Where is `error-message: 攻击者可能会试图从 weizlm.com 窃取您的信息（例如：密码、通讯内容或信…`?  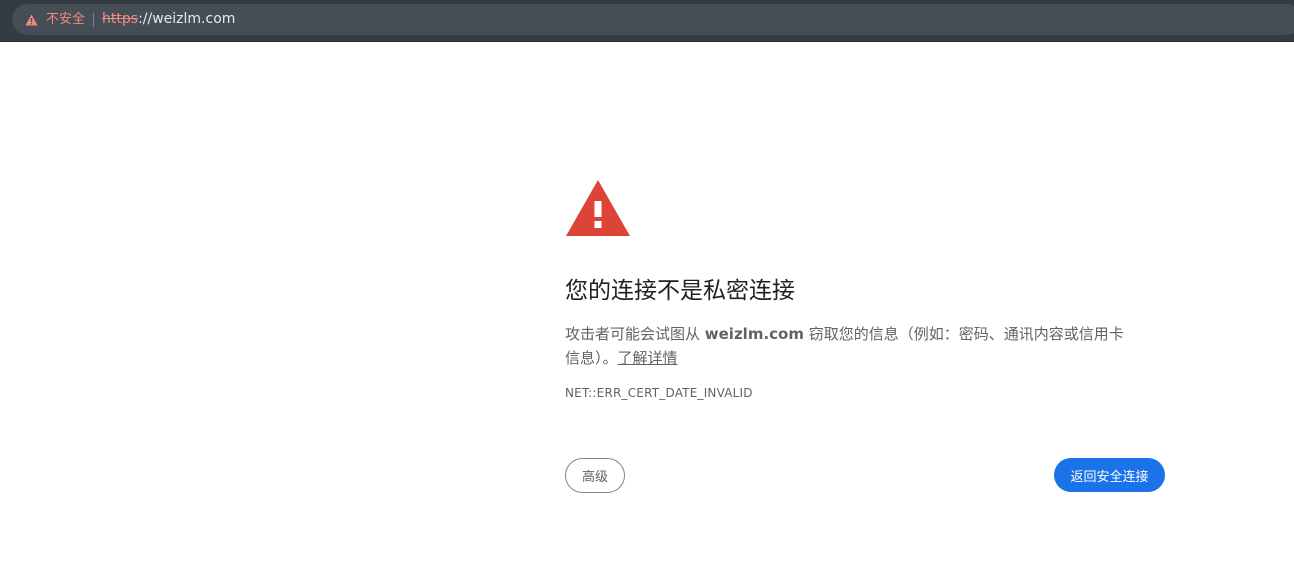 error-message: 攻击者可能会试图从 weizlm.com 窃取您的信息（例如：密码、通讯内容或信… is located at coordinates (850, 346).